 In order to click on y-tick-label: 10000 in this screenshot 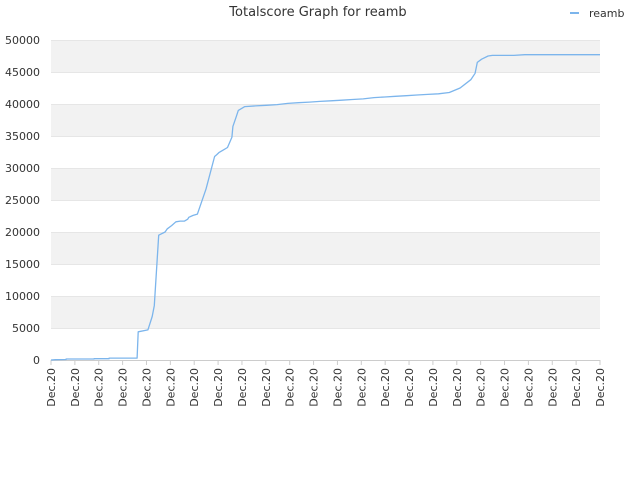, I will do `click(22, 296)`.